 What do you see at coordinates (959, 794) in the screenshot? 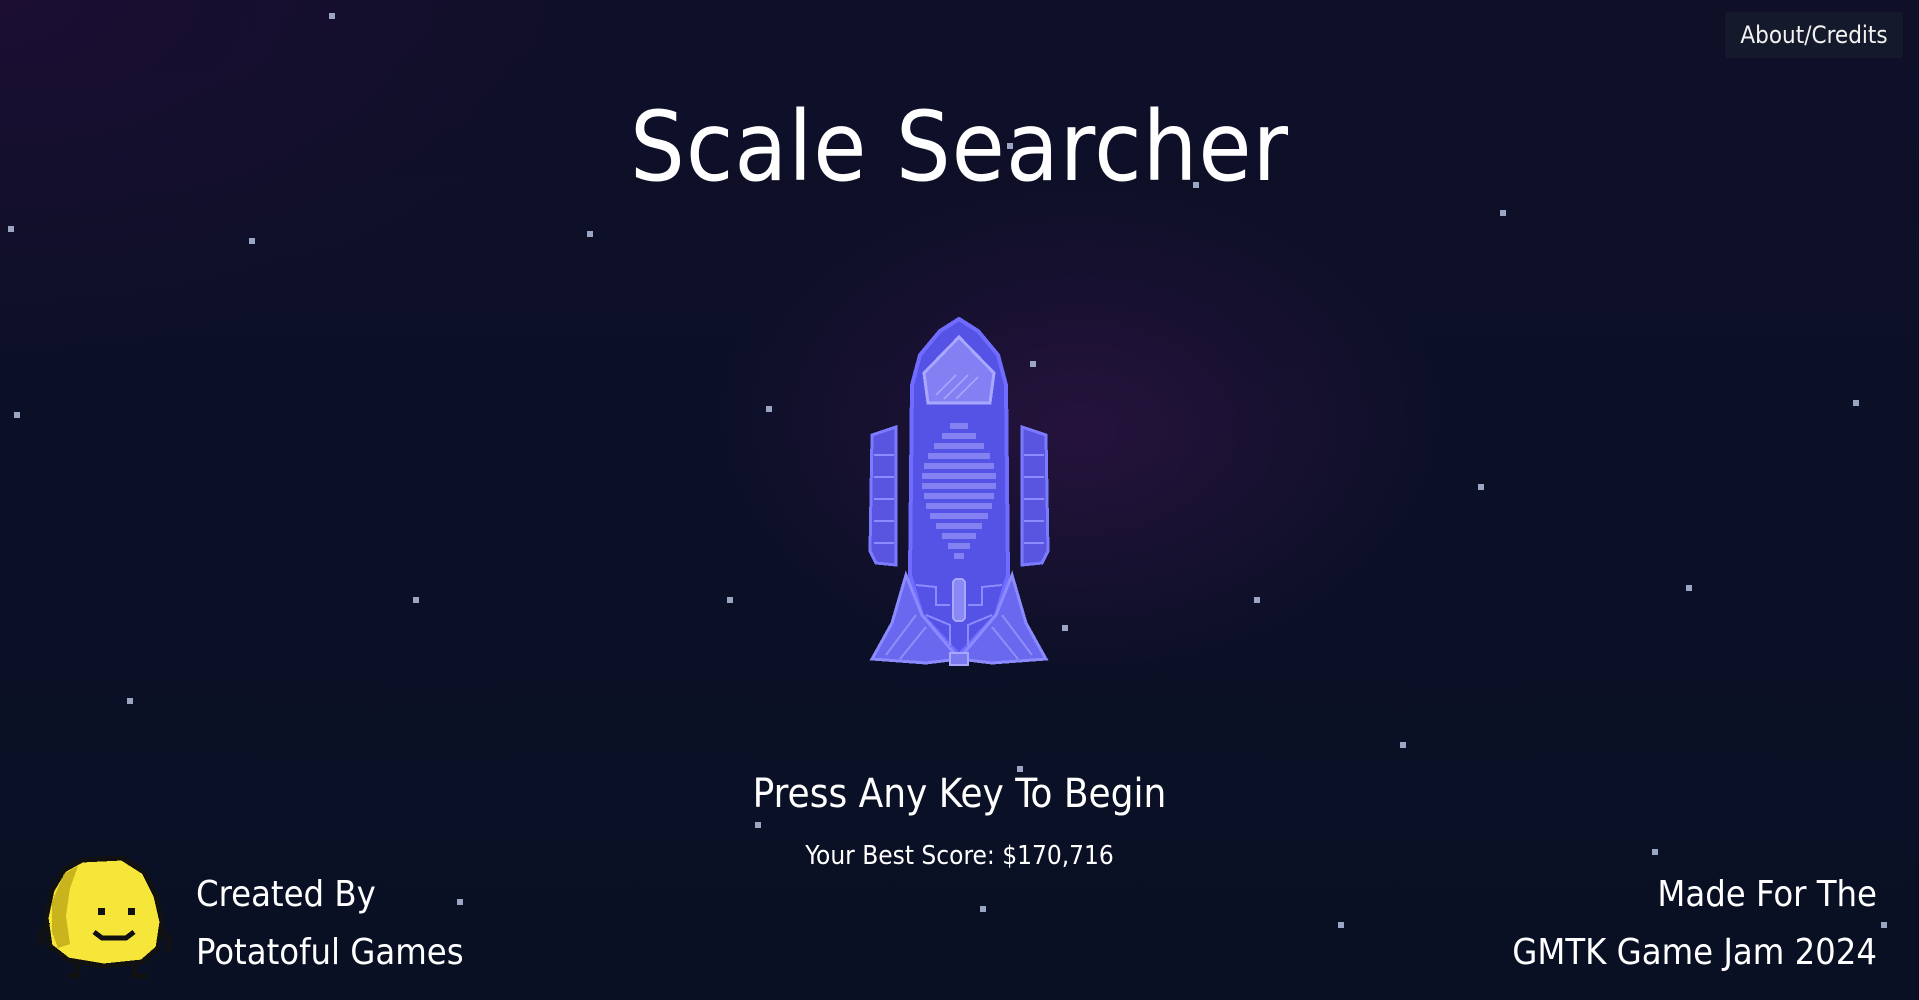
I see `press-any-key-prompt: Press Any Key To Begin` at bounding box center [959, 794].